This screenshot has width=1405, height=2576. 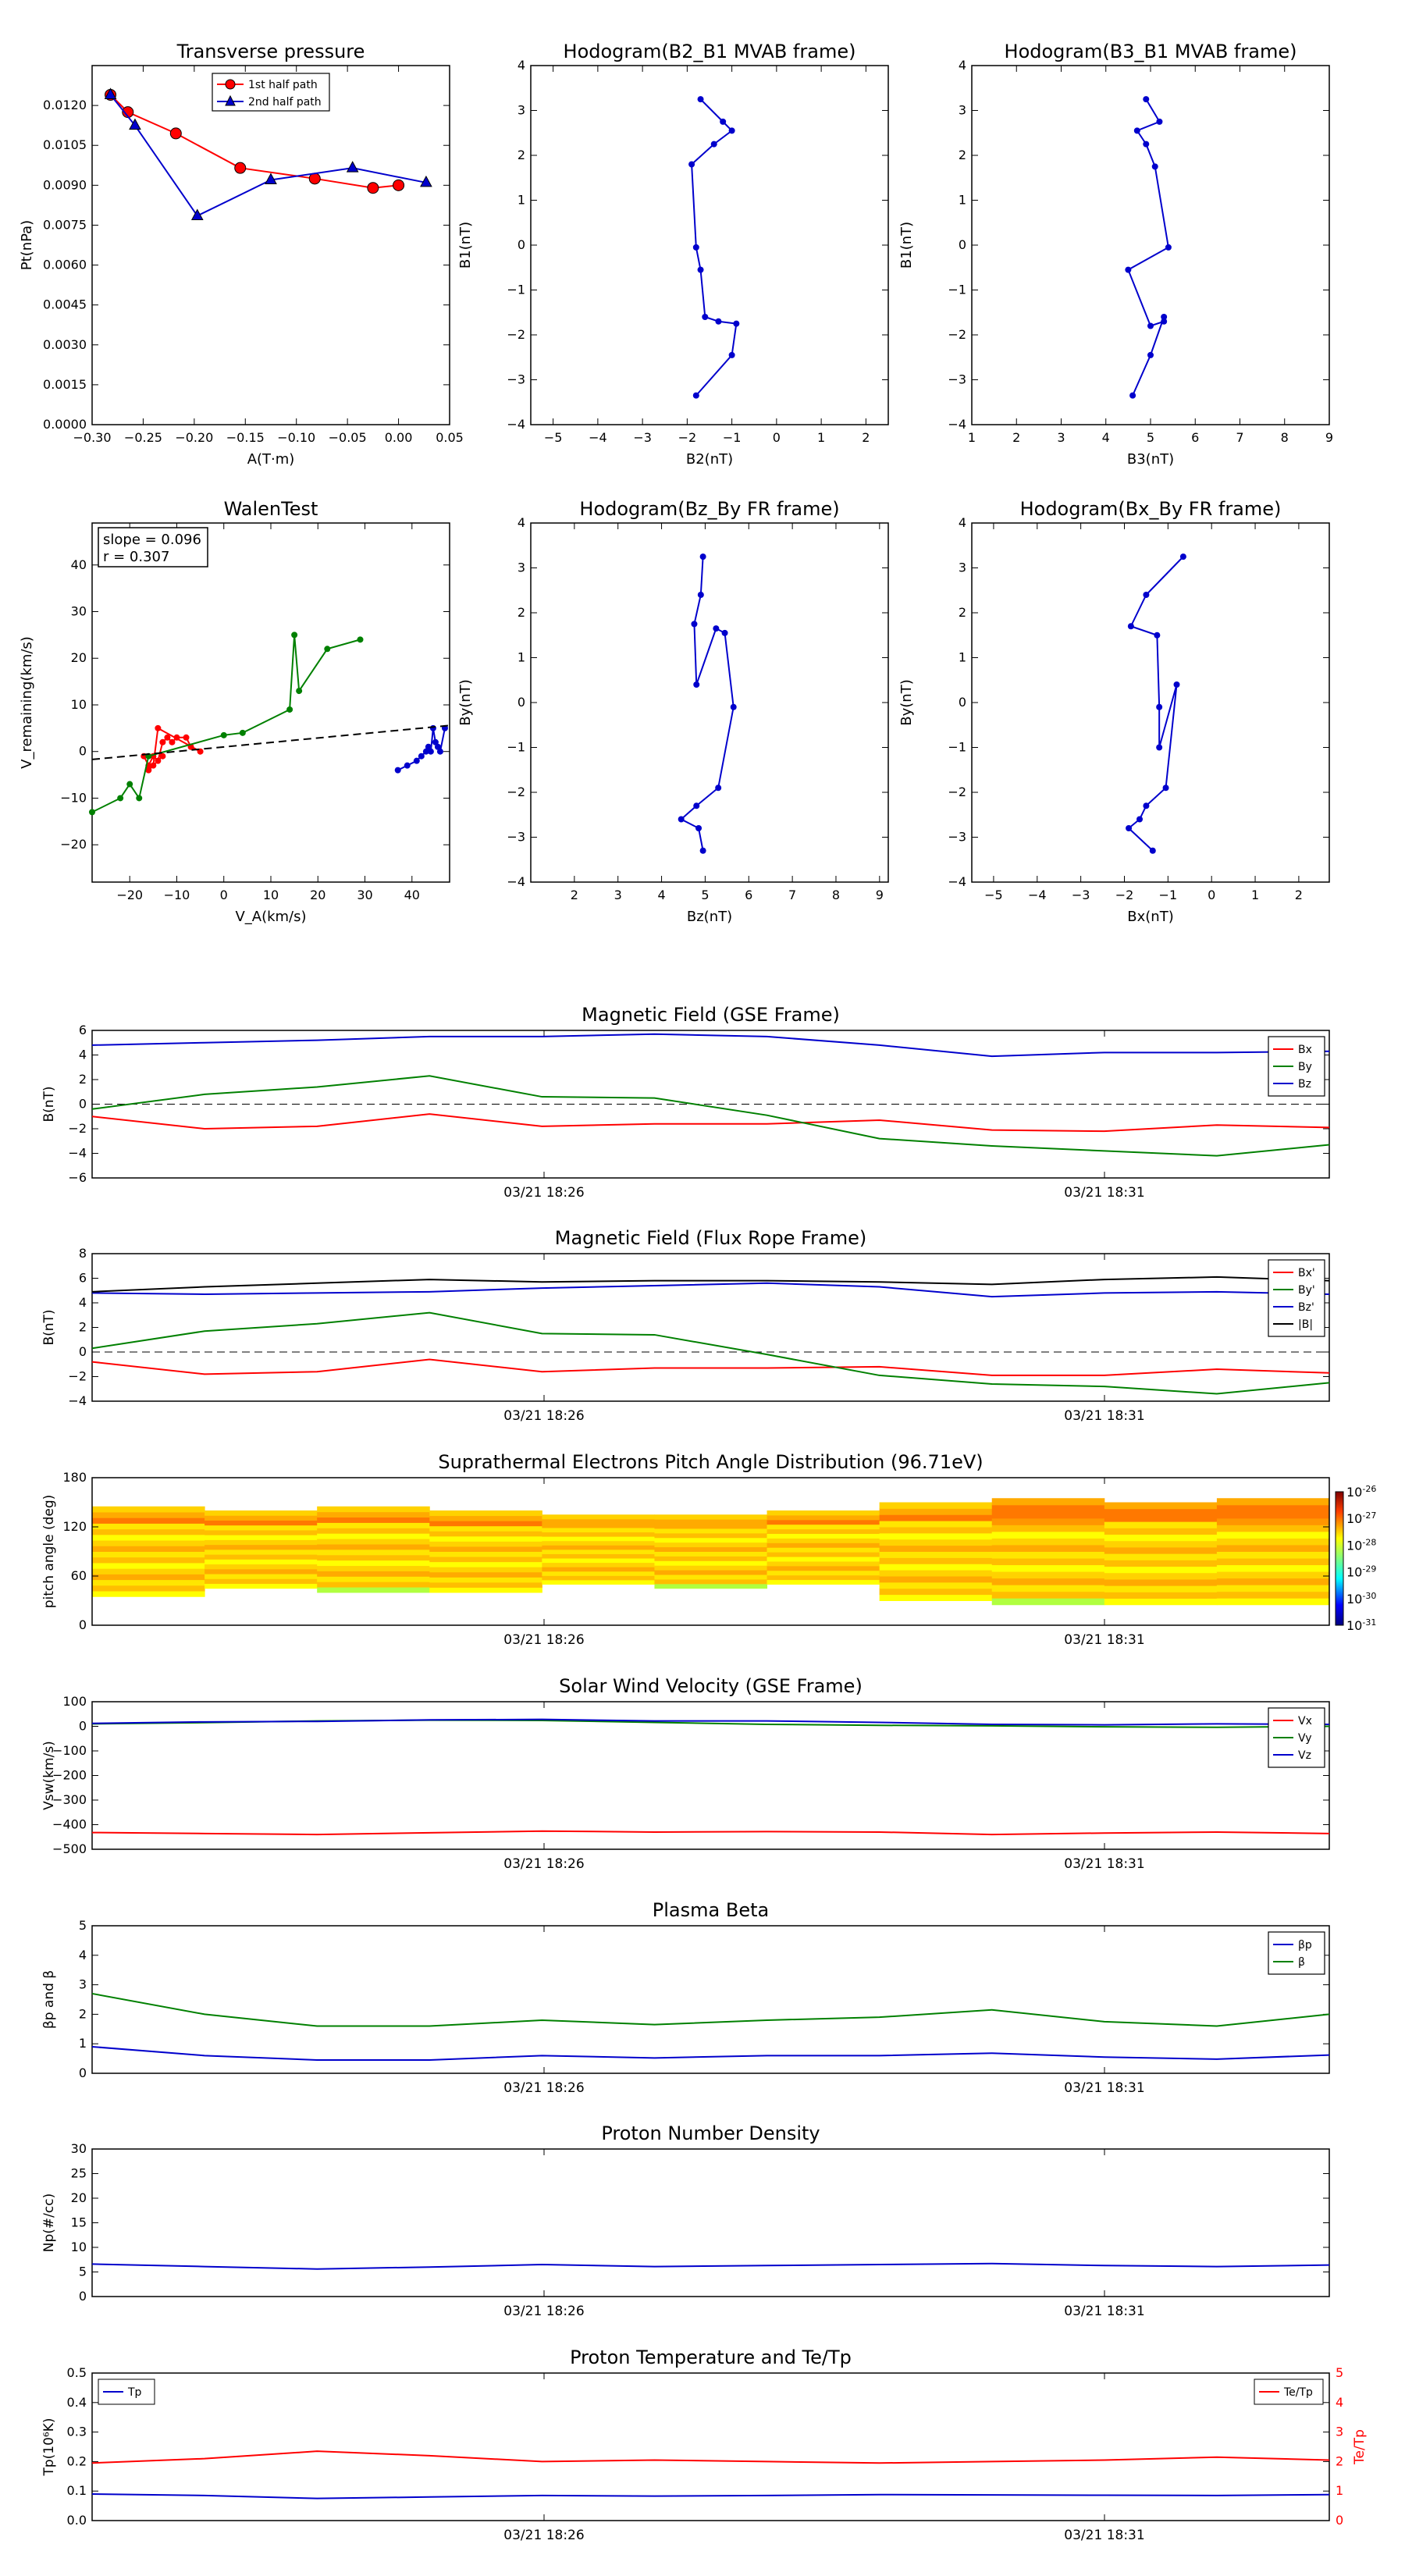 I want to click on h1-xtick-label: −2, so click(x=687, y=437).